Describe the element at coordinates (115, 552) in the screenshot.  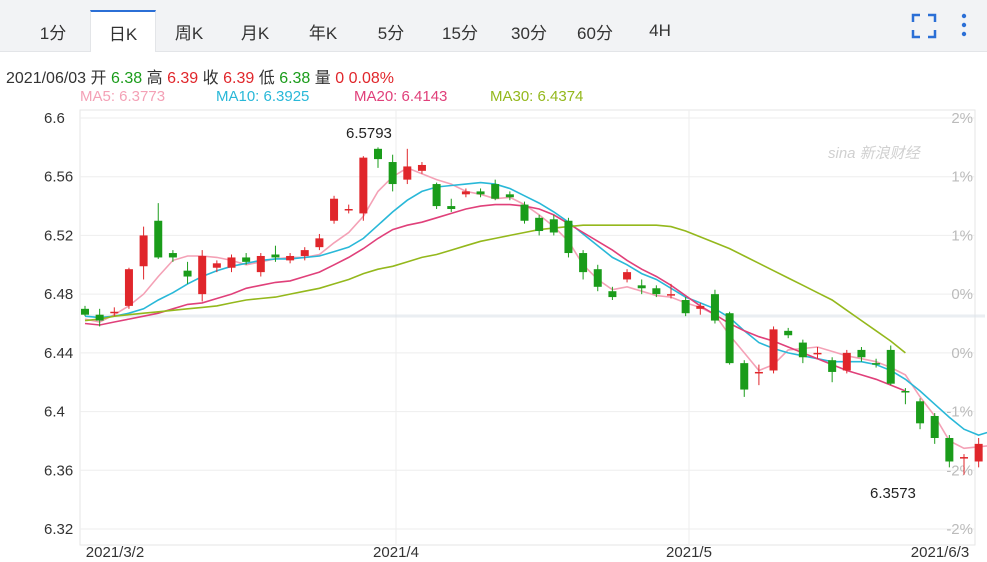
I see `x-tick-label: 2021/3/2` at that location.